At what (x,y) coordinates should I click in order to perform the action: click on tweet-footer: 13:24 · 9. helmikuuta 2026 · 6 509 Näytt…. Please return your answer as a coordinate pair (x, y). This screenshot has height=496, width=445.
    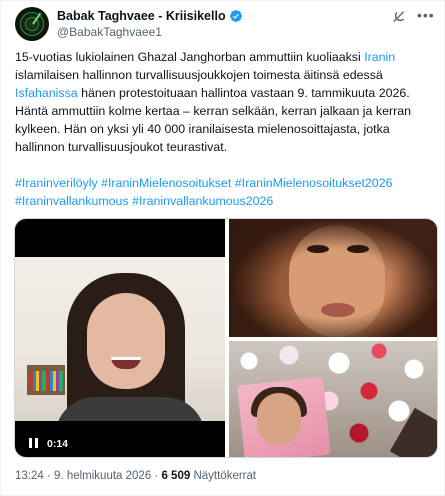
    Looking at the image, I should click on (135, 476).